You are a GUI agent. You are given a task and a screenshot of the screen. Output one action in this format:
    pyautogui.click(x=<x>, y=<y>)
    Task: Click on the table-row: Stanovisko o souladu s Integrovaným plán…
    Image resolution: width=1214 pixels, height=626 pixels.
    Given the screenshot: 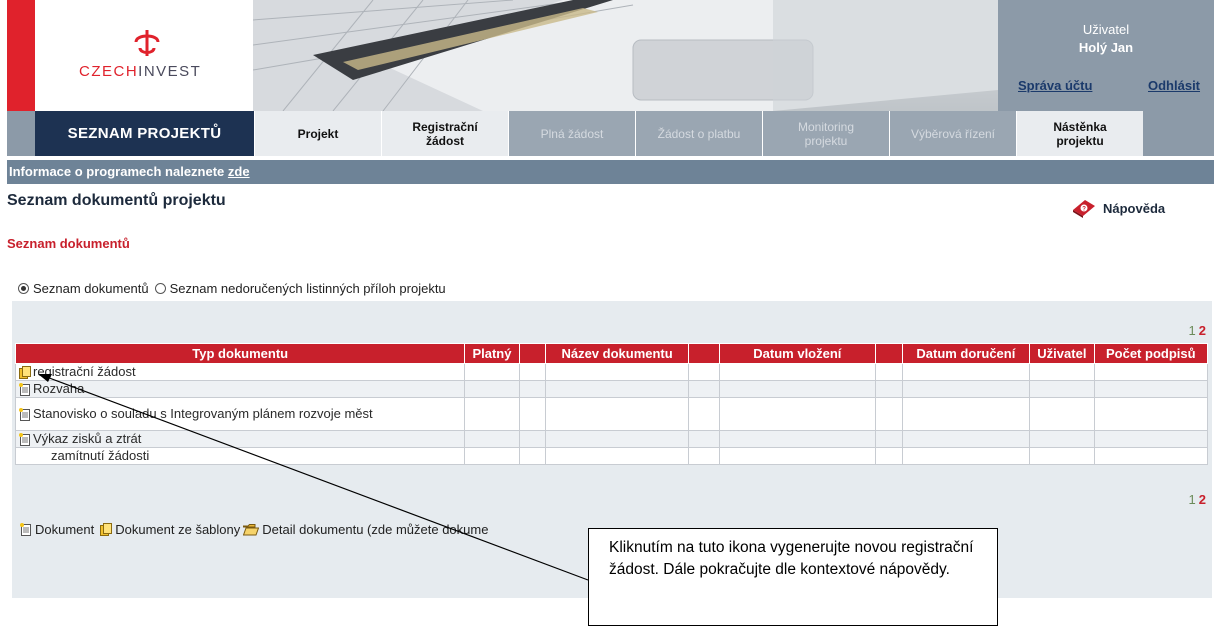 What is the action you would take?
    pyautogui.click(x=611, y=414)
    